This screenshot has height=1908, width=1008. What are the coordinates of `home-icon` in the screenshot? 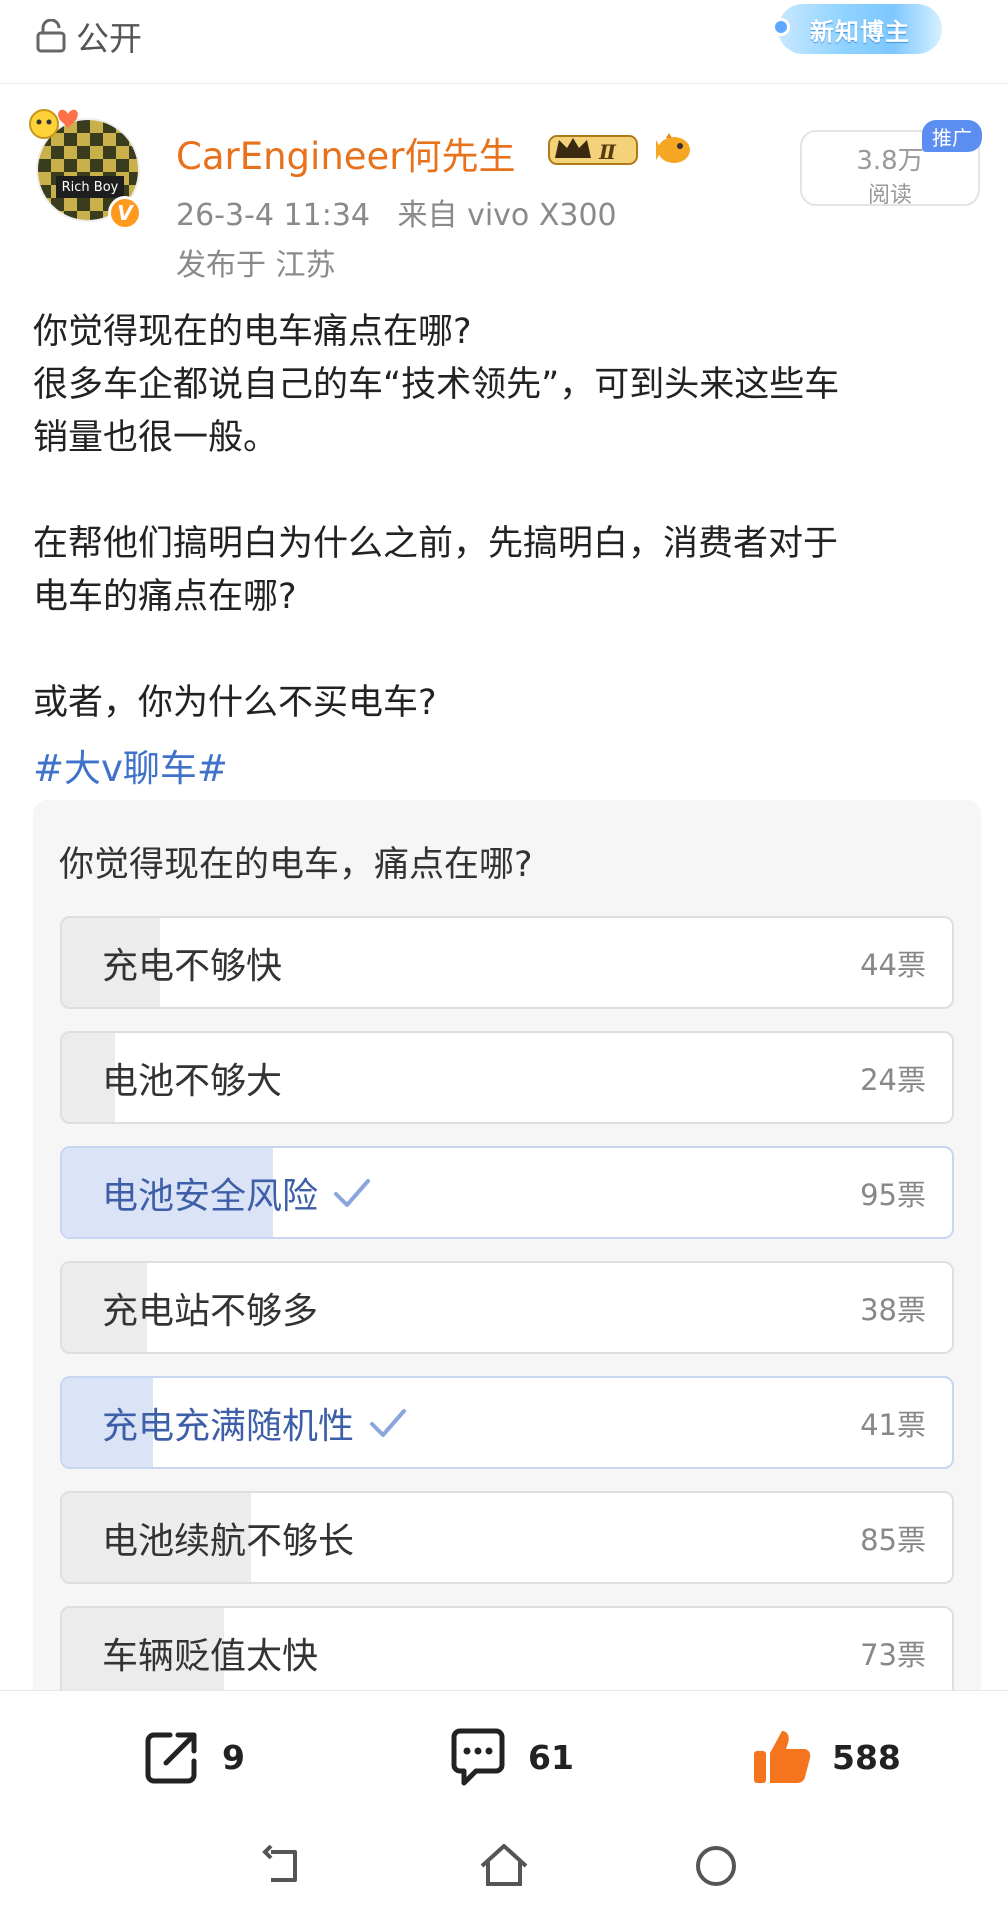 It's located at (504, 1866).